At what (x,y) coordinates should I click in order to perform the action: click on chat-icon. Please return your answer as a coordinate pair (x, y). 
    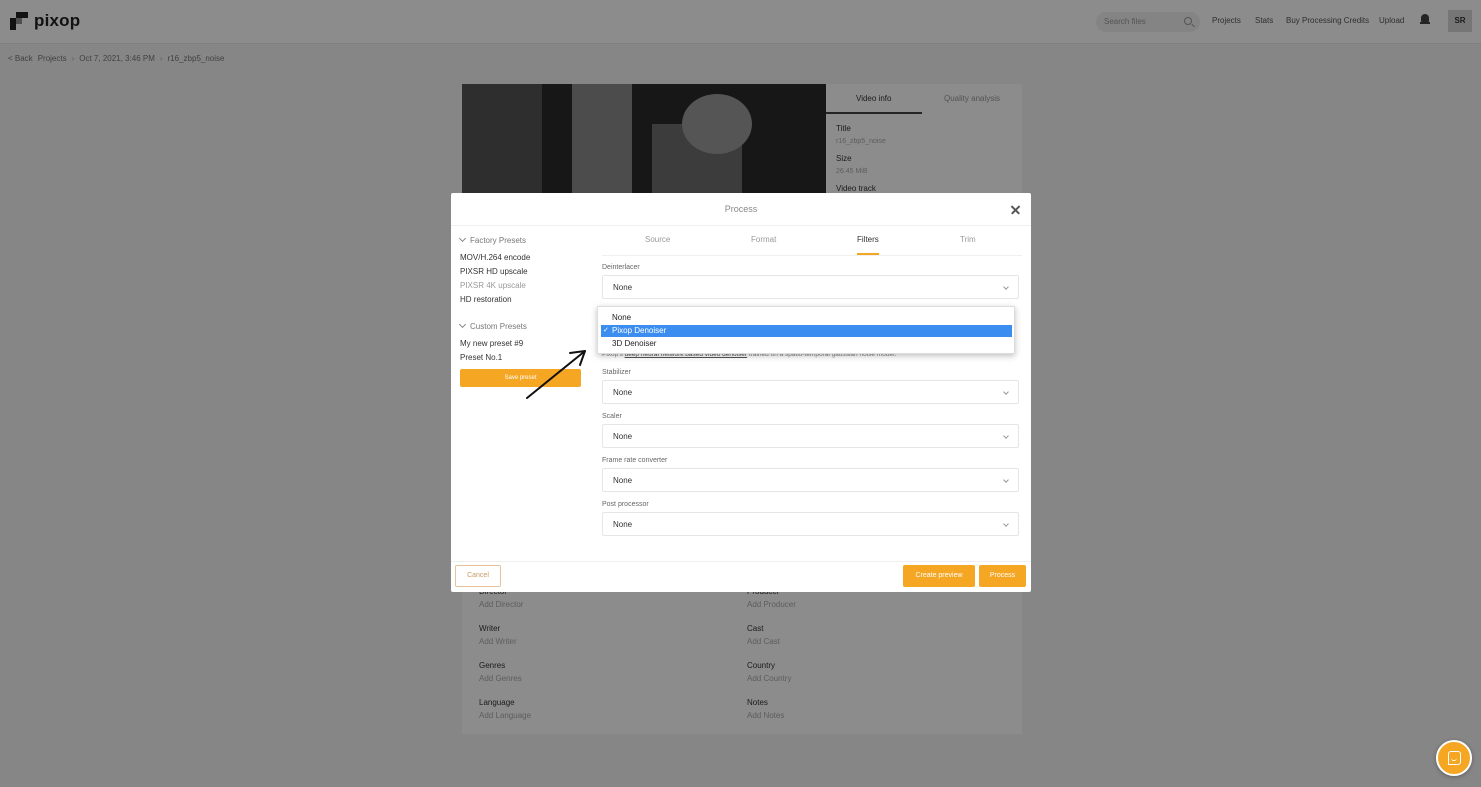
    Looking at the image, I should click on (1454, 758).